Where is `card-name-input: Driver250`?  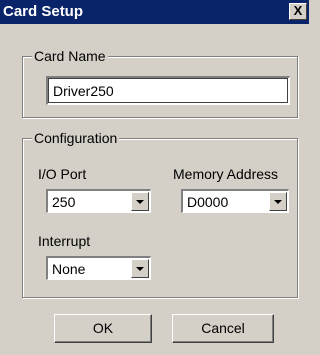
card-name-input: Driver250 is located at coordinates (168, 90).